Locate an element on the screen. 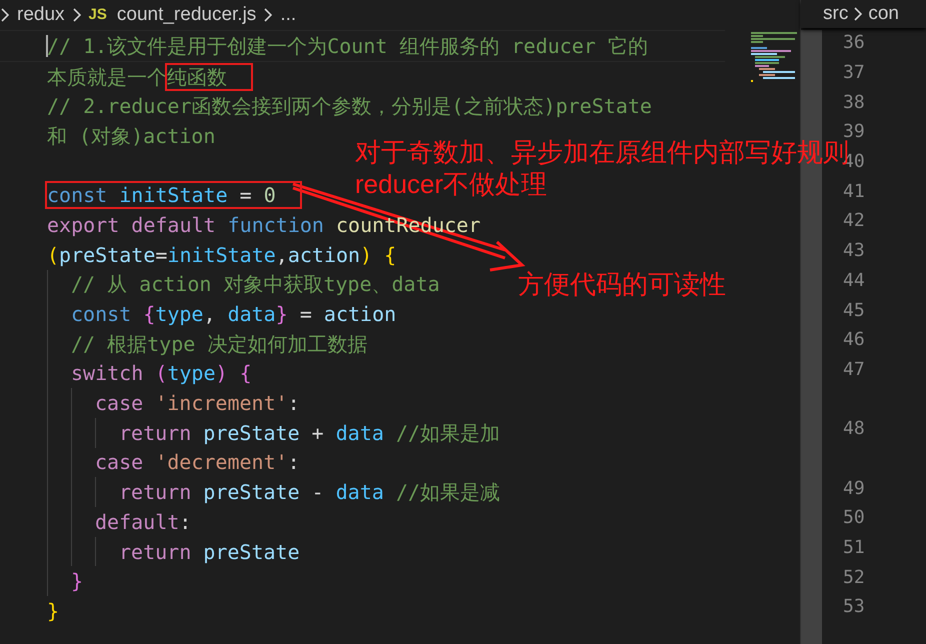 The image size is (926, 644). line-number: 45 is located at coordinates (854, 310).